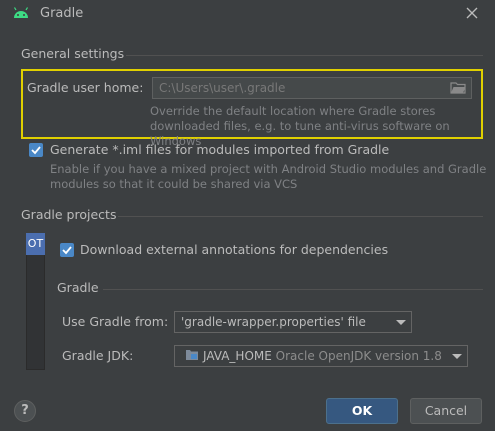 The width and height of the screenshot is (495, 431). I want to click on close-icon, so click(472, 13).